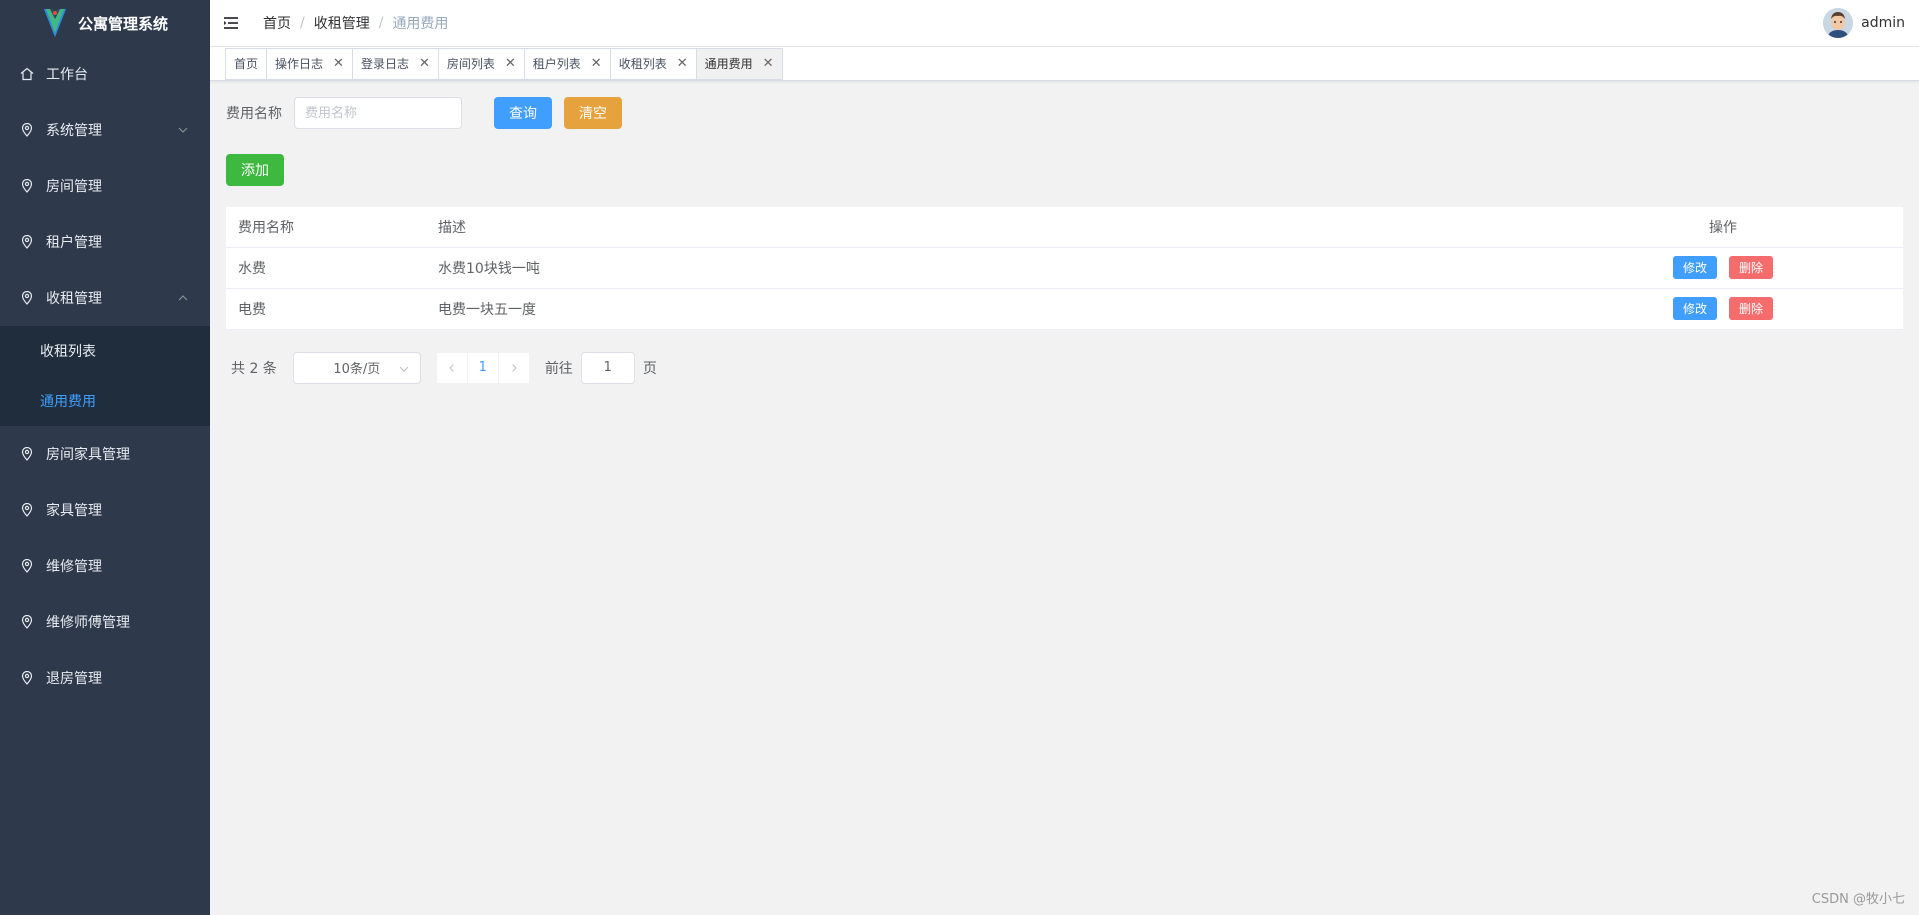 Image resolution: width=1919 pixels, height=915 pixels. Describe the element at coordinates (384, 64) in the screenshot. I see `tag-label: 登录日志` at that location.